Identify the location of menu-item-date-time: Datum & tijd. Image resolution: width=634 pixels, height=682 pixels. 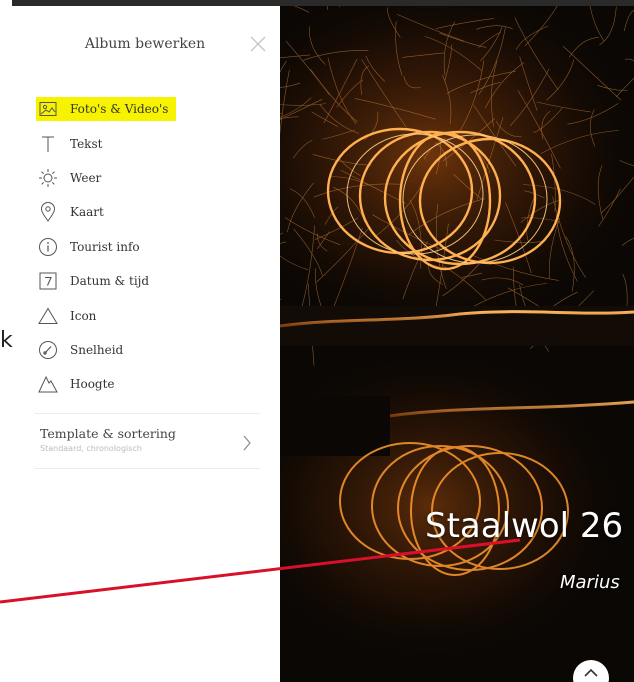
(153, 281).